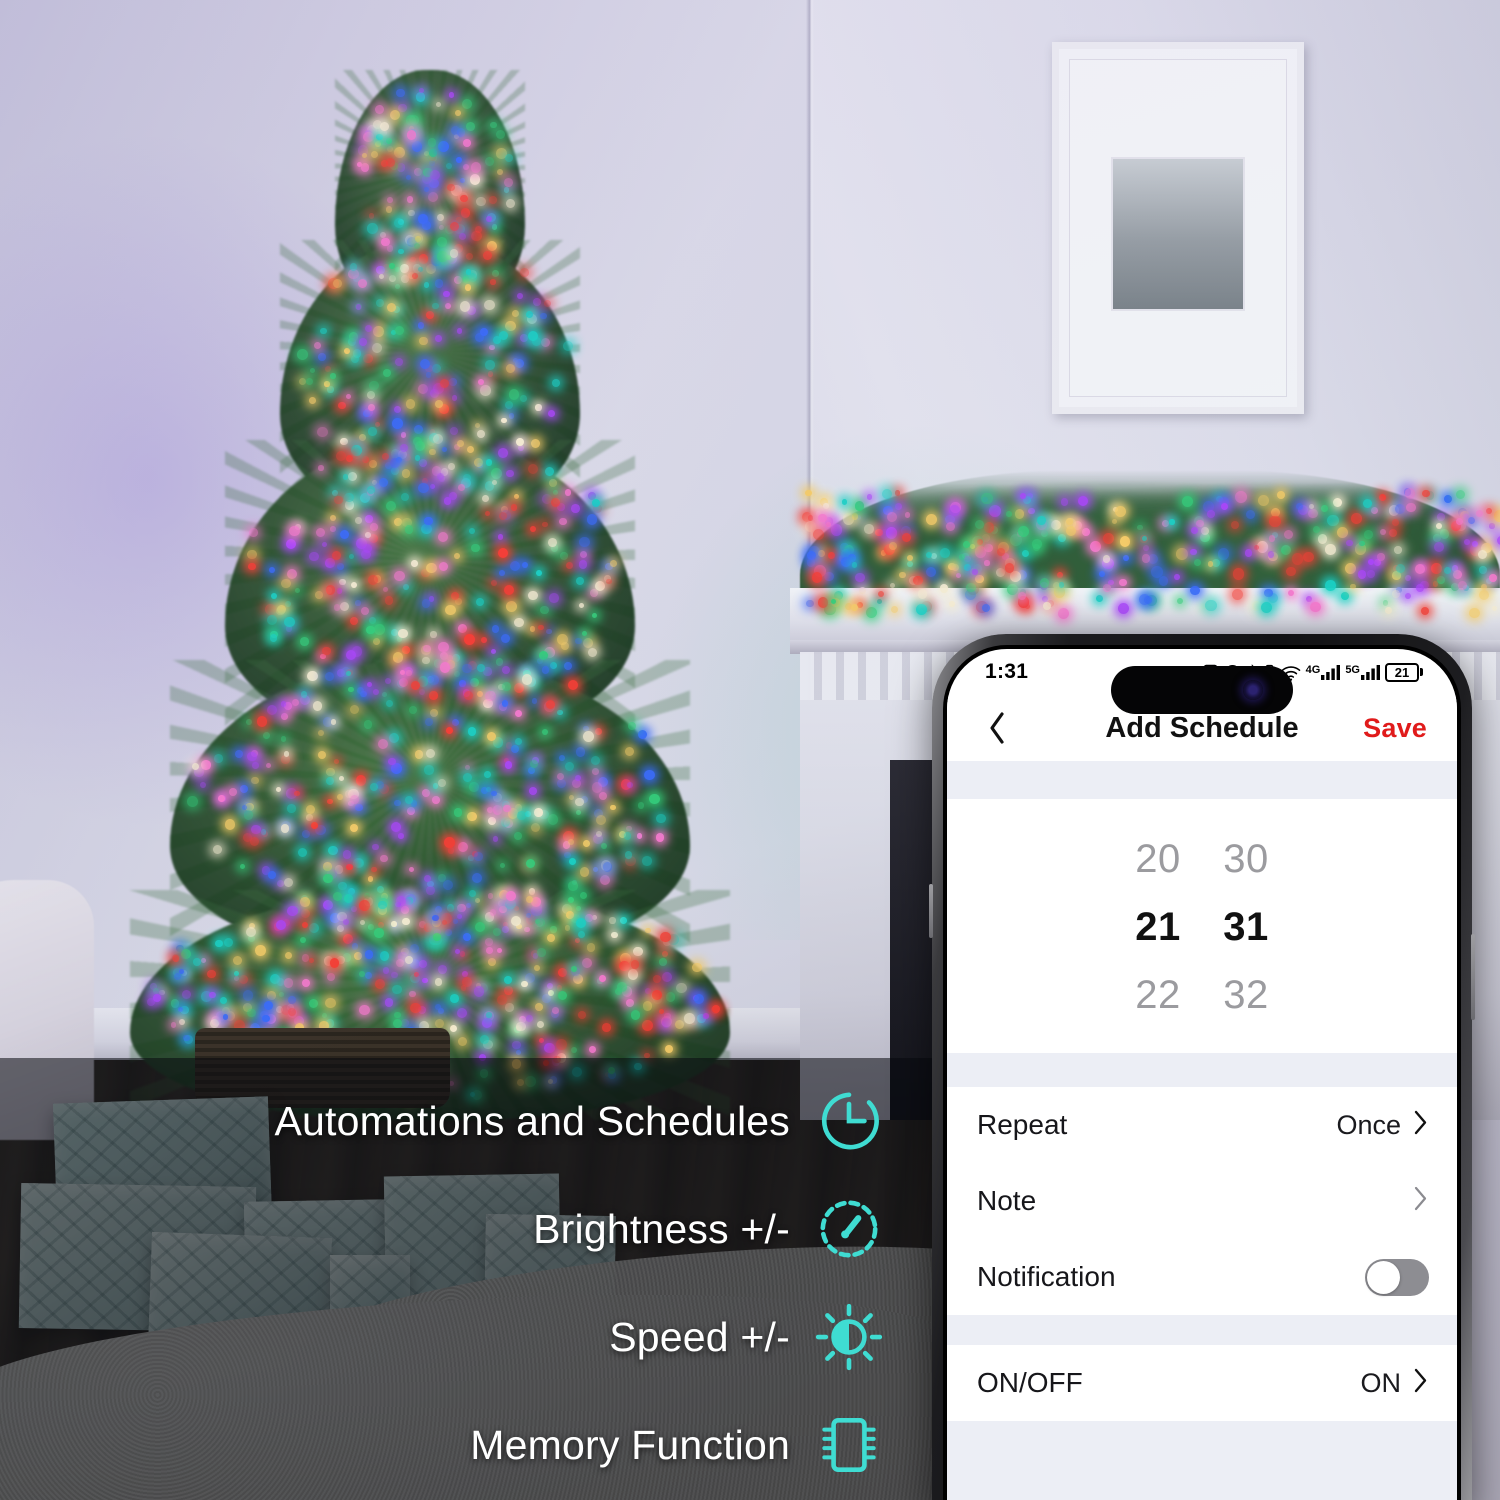  I want to click on front-camera, so click(1253, 690).